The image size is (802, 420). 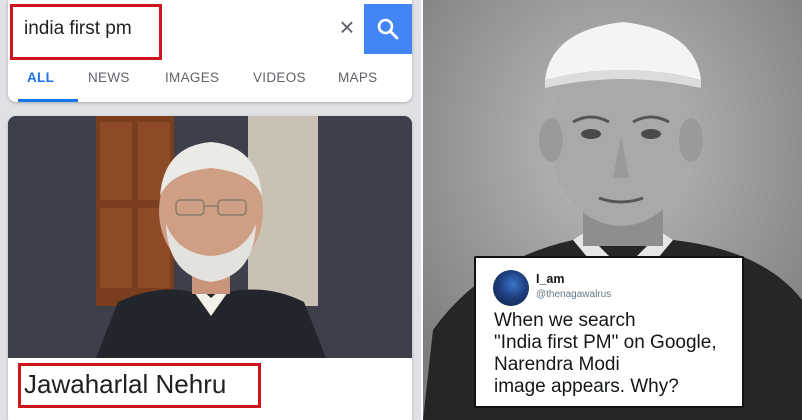 I want to click on tab-all: ALL, so click(x=40, y=77).